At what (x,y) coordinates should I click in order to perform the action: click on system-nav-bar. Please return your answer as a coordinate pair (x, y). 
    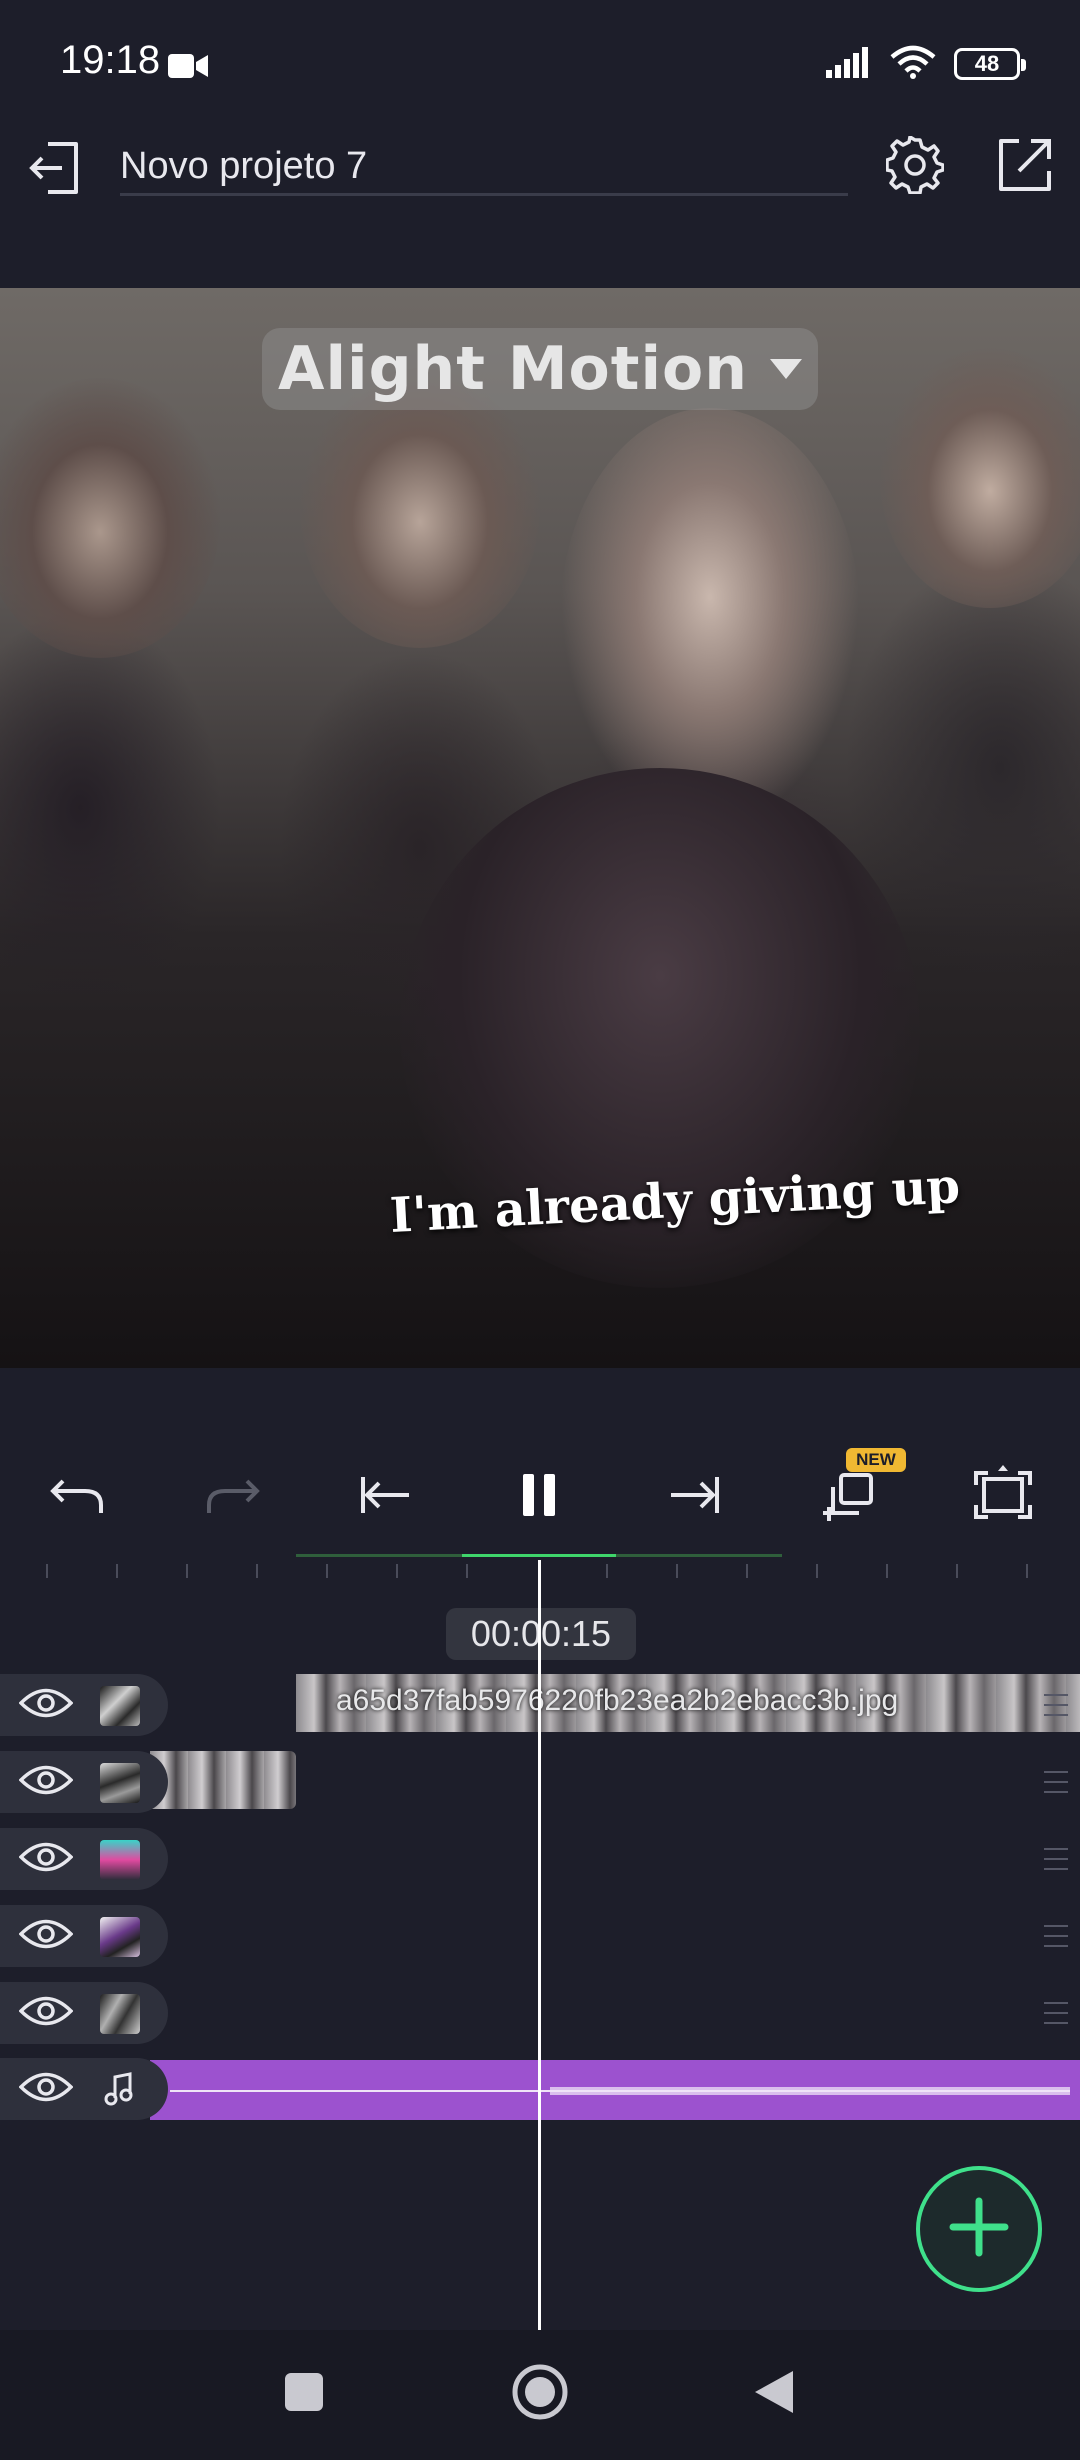
    Looking at the image, I should click on (540, 2395).